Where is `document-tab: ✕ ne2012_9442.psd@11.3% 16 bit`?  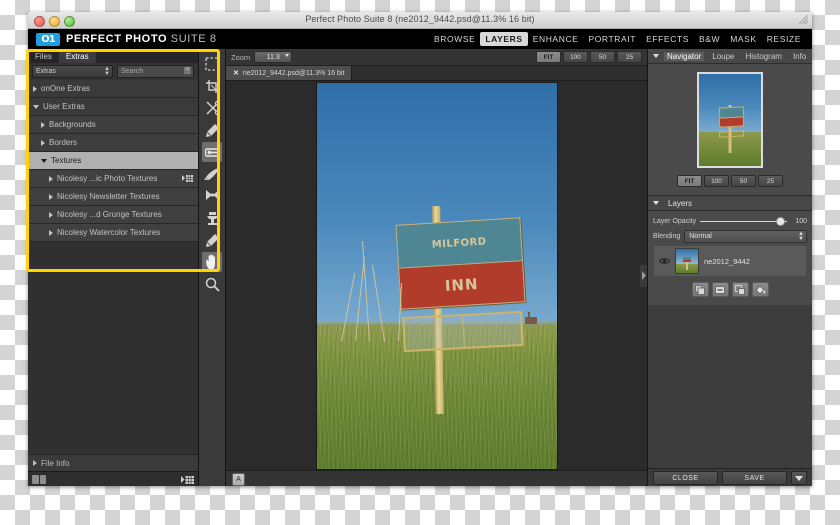
document-tab: ✕ ne2012_9442.psd@11.3% 16 bit is located at coordinates (289, 73).